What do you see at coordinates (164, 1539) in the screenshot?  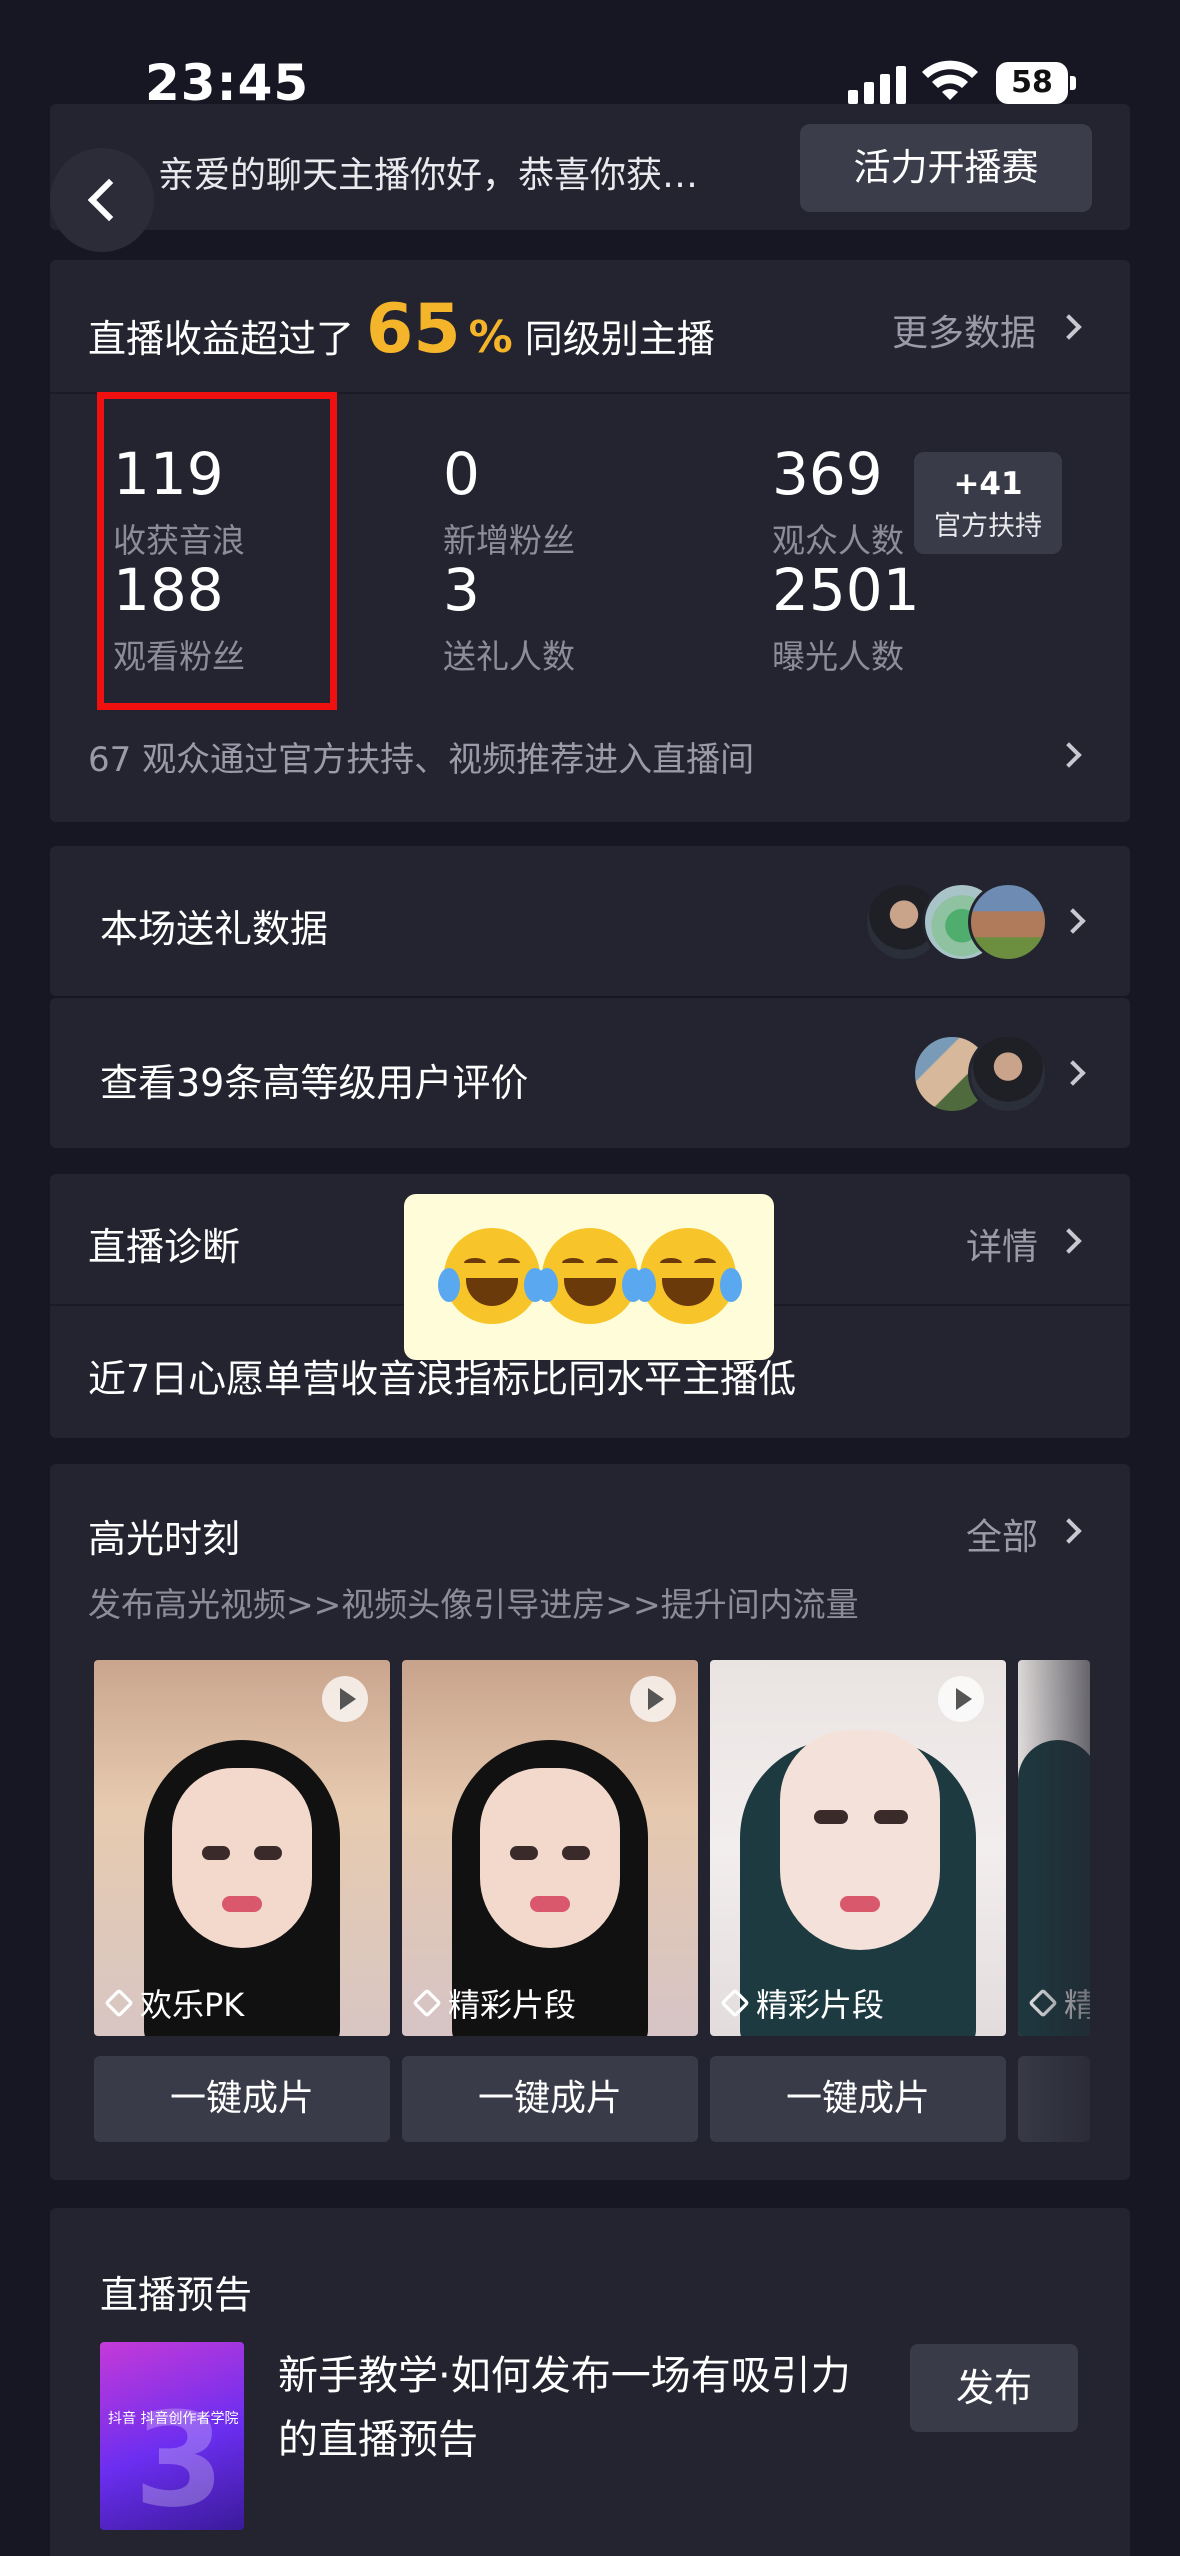 I see `highlights-title: 高光时刻` at bounding box center [164, 1539].